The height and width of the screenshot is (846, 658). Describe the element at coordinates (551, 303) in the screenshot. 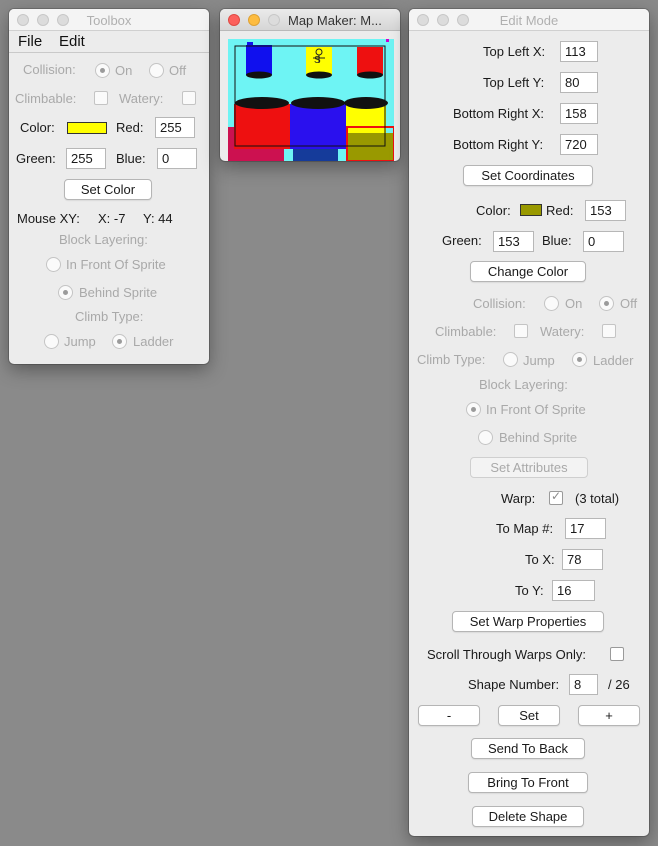

I see `edit-collision-on-radio` at that location.